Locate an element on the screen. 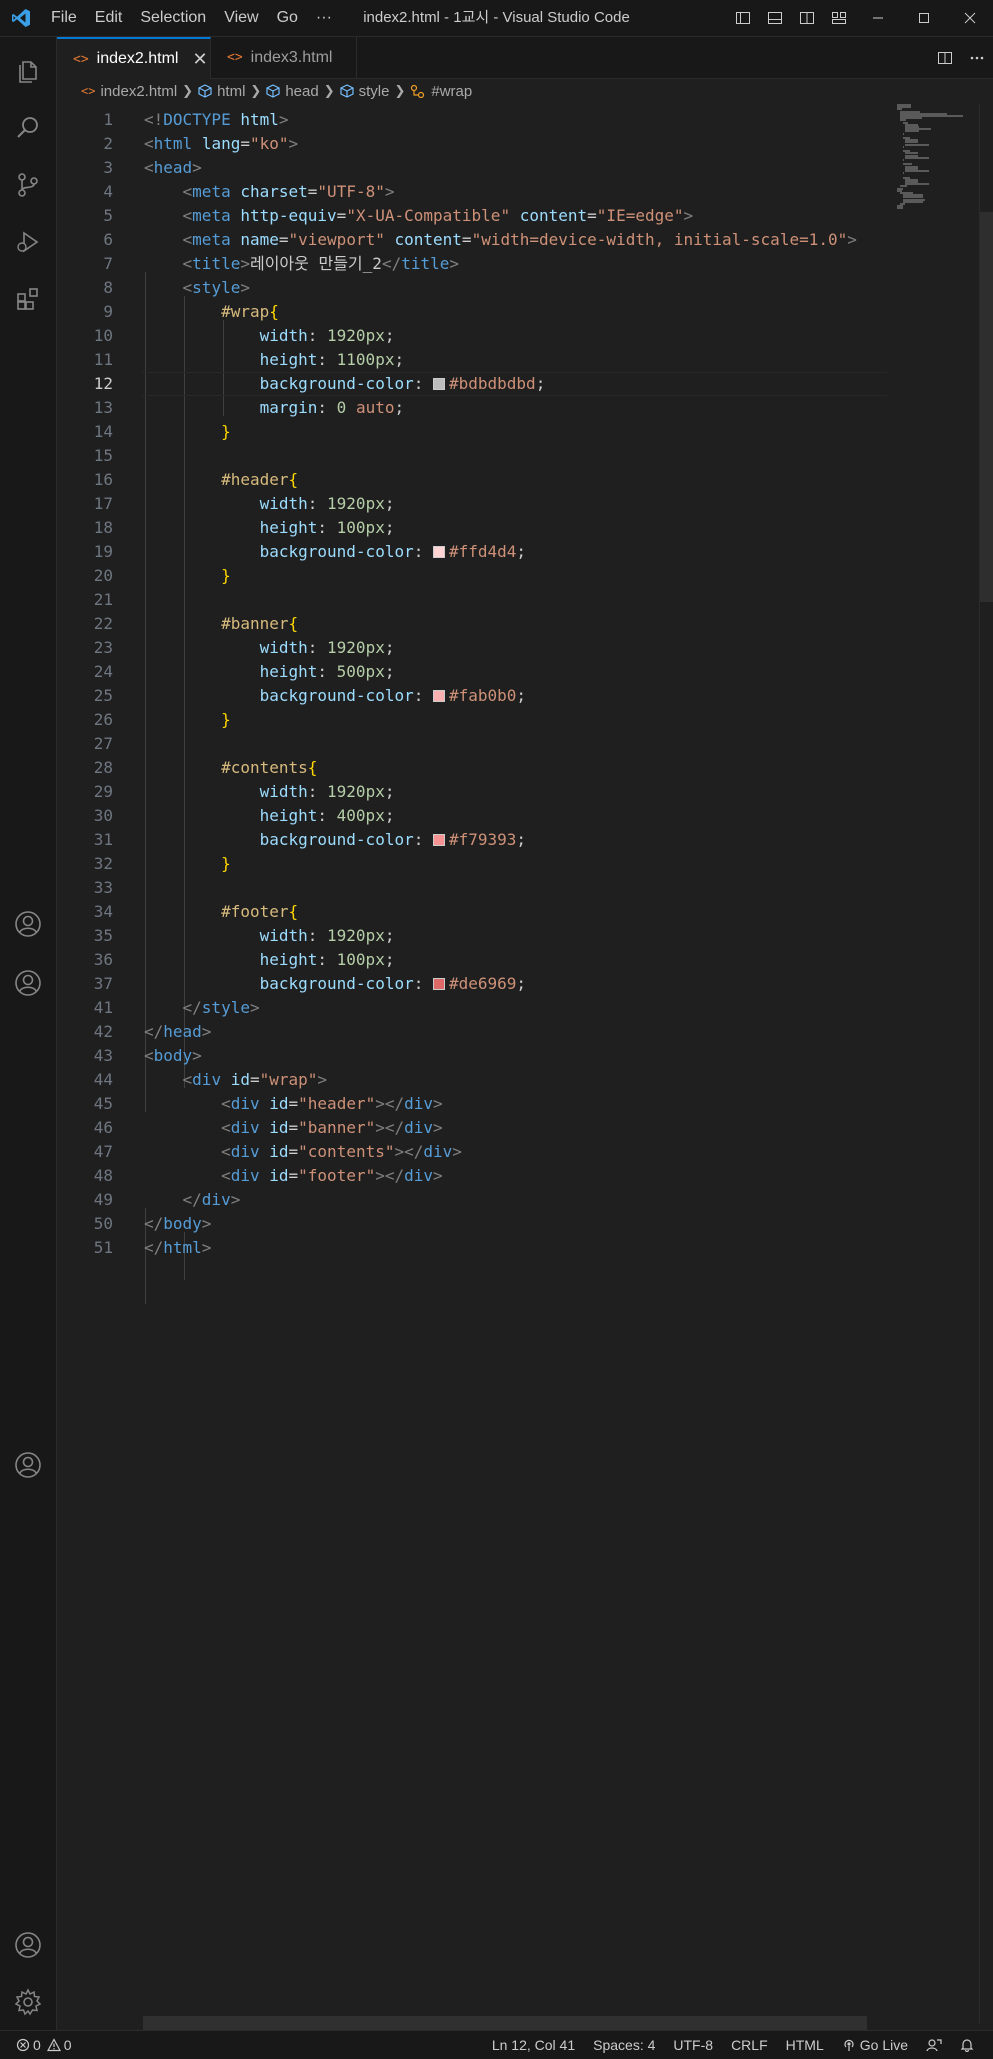 The width and height of the screenshot is (993, 2059). menu-item: Edit is located at coordinates (109, 18).